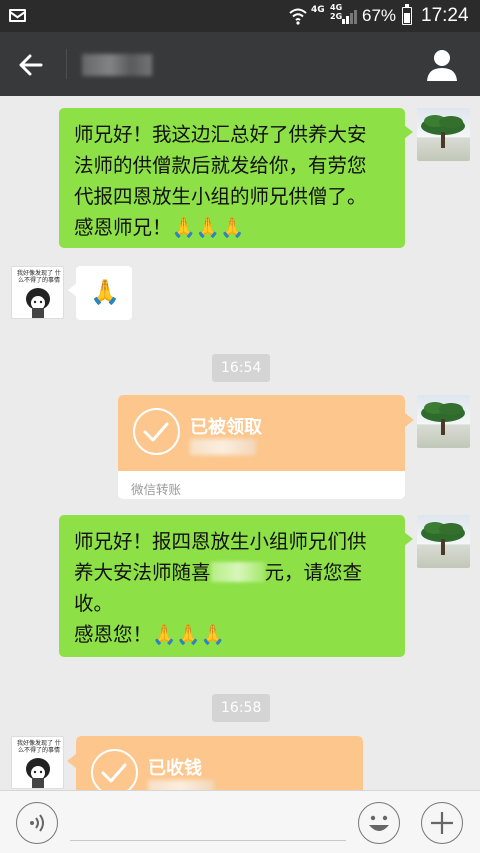  I want to click on plus-icon, so click(442, 823).